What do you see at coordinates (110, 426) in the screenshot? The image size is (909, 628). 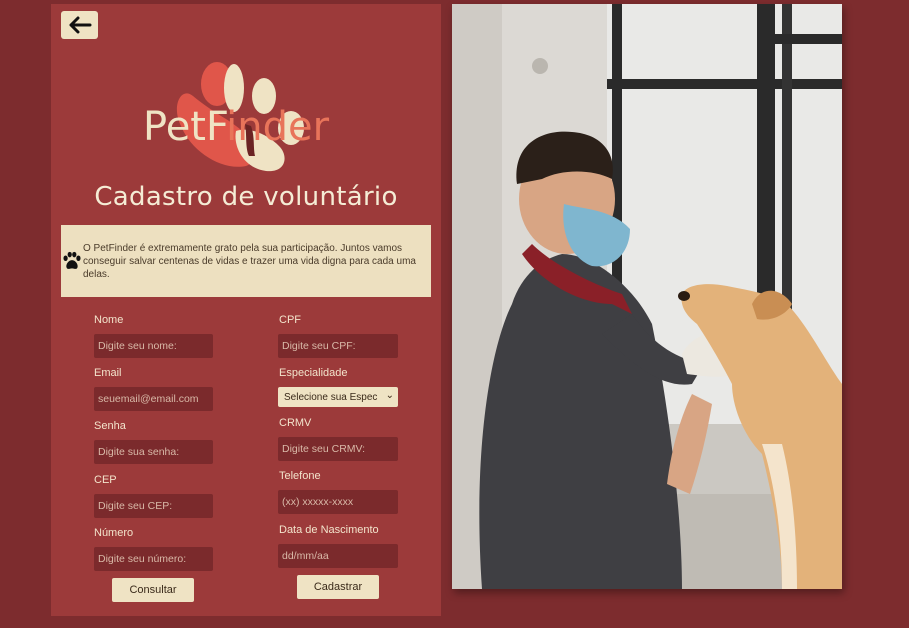 I see `senha-label: Senha` at bounding box center [110, 426].